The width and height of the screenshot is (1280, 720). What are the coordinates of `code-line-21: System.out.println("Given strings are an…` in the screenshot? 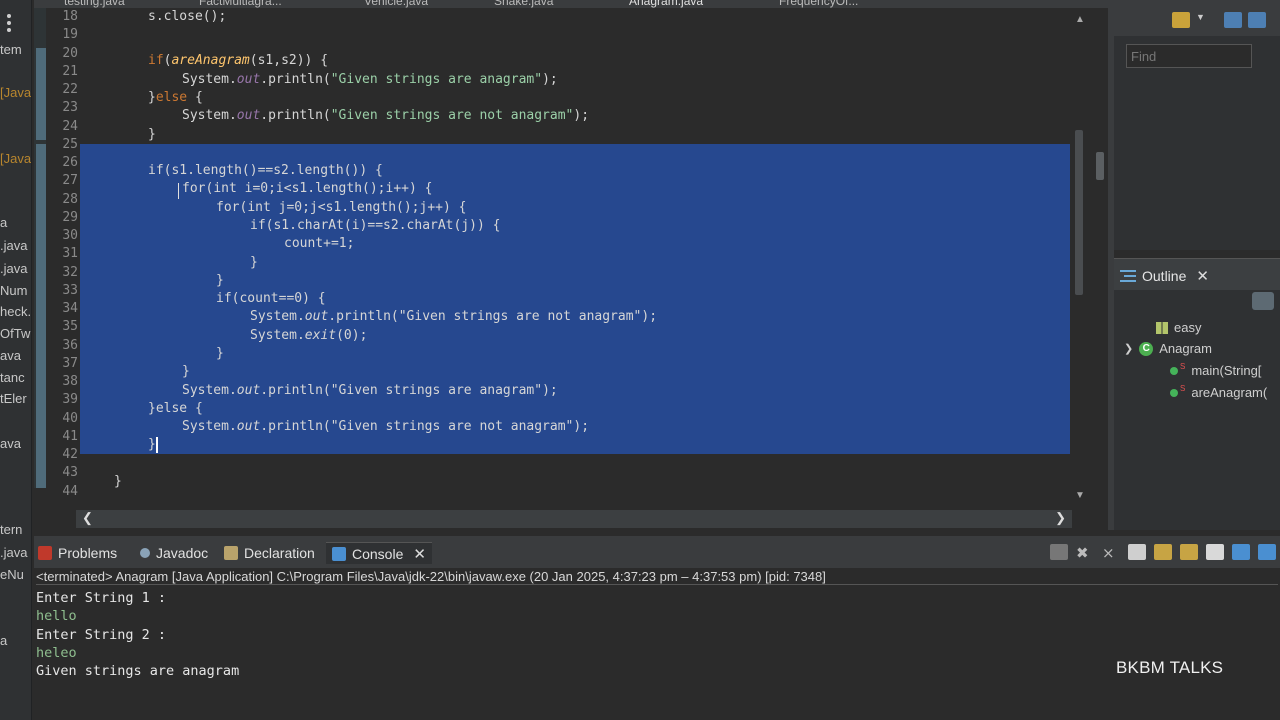 It's located at (370, 79).